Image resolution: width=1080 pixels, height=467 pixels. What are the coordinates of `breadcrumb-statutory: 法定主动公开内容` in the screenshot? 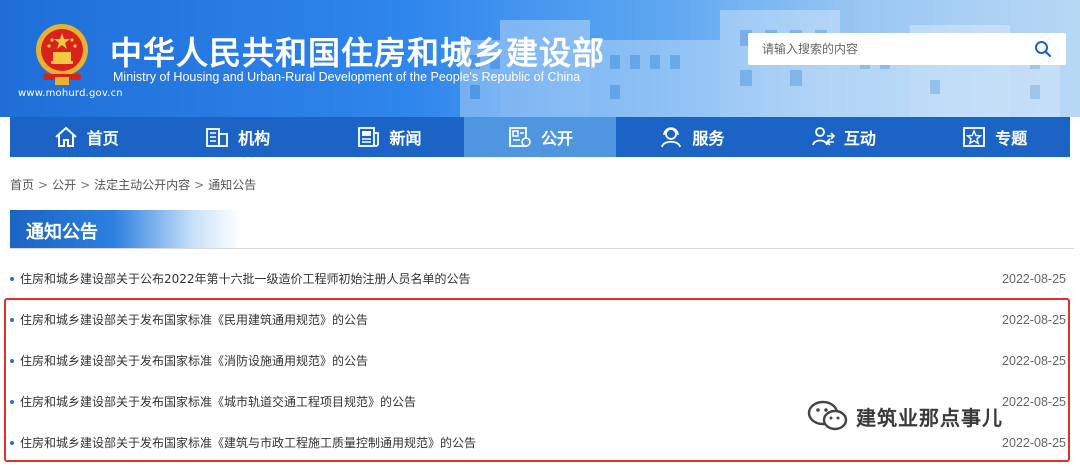 It's located at (142, 185).